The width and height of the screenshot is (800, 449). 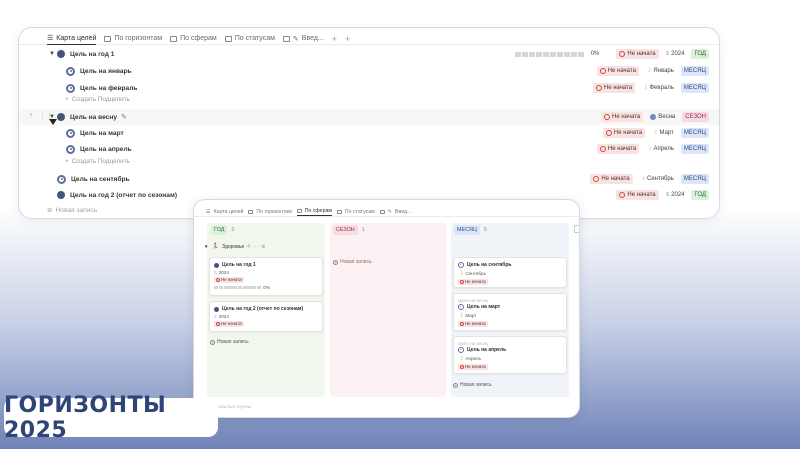 I want to click on more-icon: ···, so click(x=255, y=247).